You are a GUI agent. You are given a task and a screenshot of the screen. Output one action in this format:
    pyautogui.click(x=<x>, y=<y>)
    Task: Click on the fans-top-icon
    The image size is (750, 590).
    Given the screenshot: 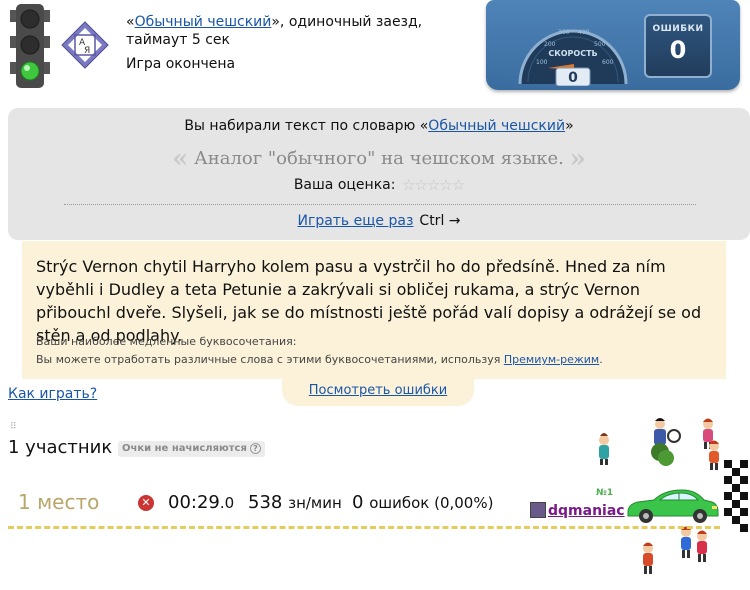 What is the action you would take?
    pyautogui.click(x=659, y=444)
    